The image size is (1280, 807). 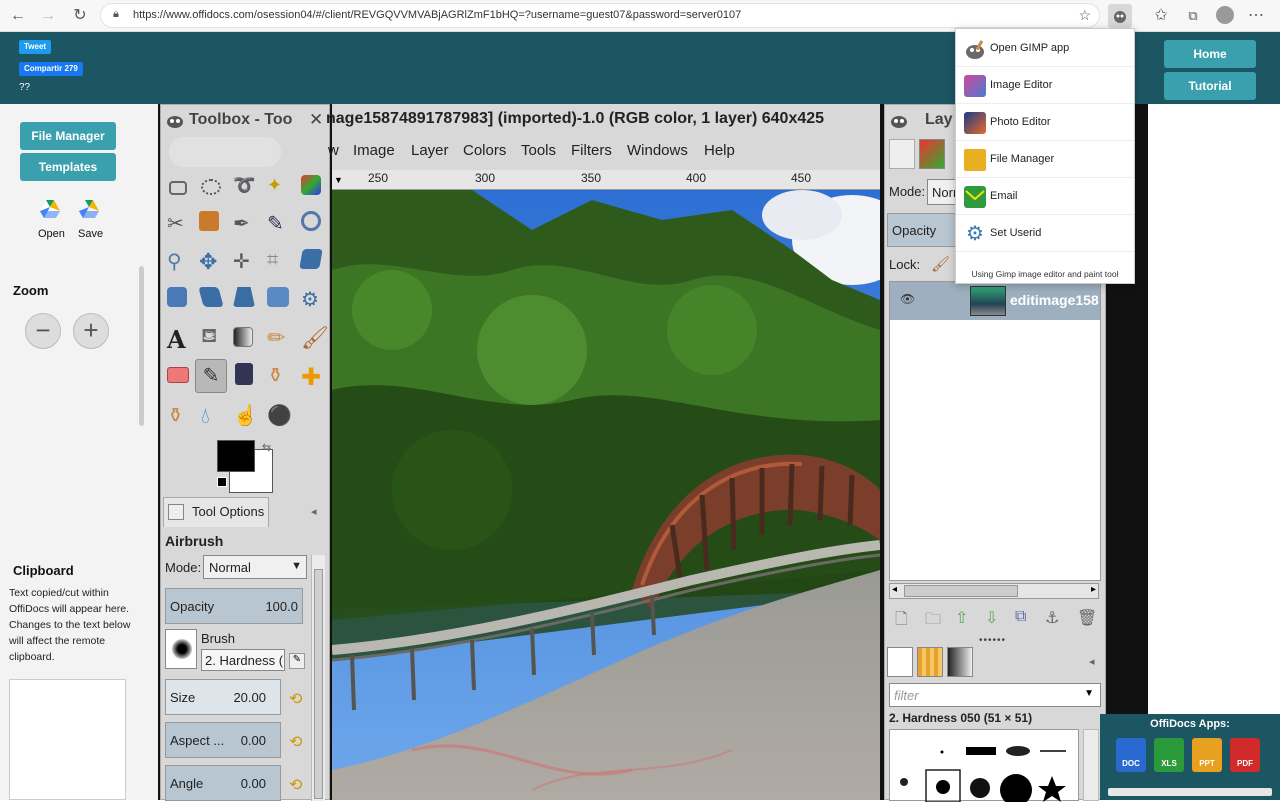 What do you see at coordinates (48, 16) in the screenshot?
I see `forward-icon: →` at bounding box center [48, 16].